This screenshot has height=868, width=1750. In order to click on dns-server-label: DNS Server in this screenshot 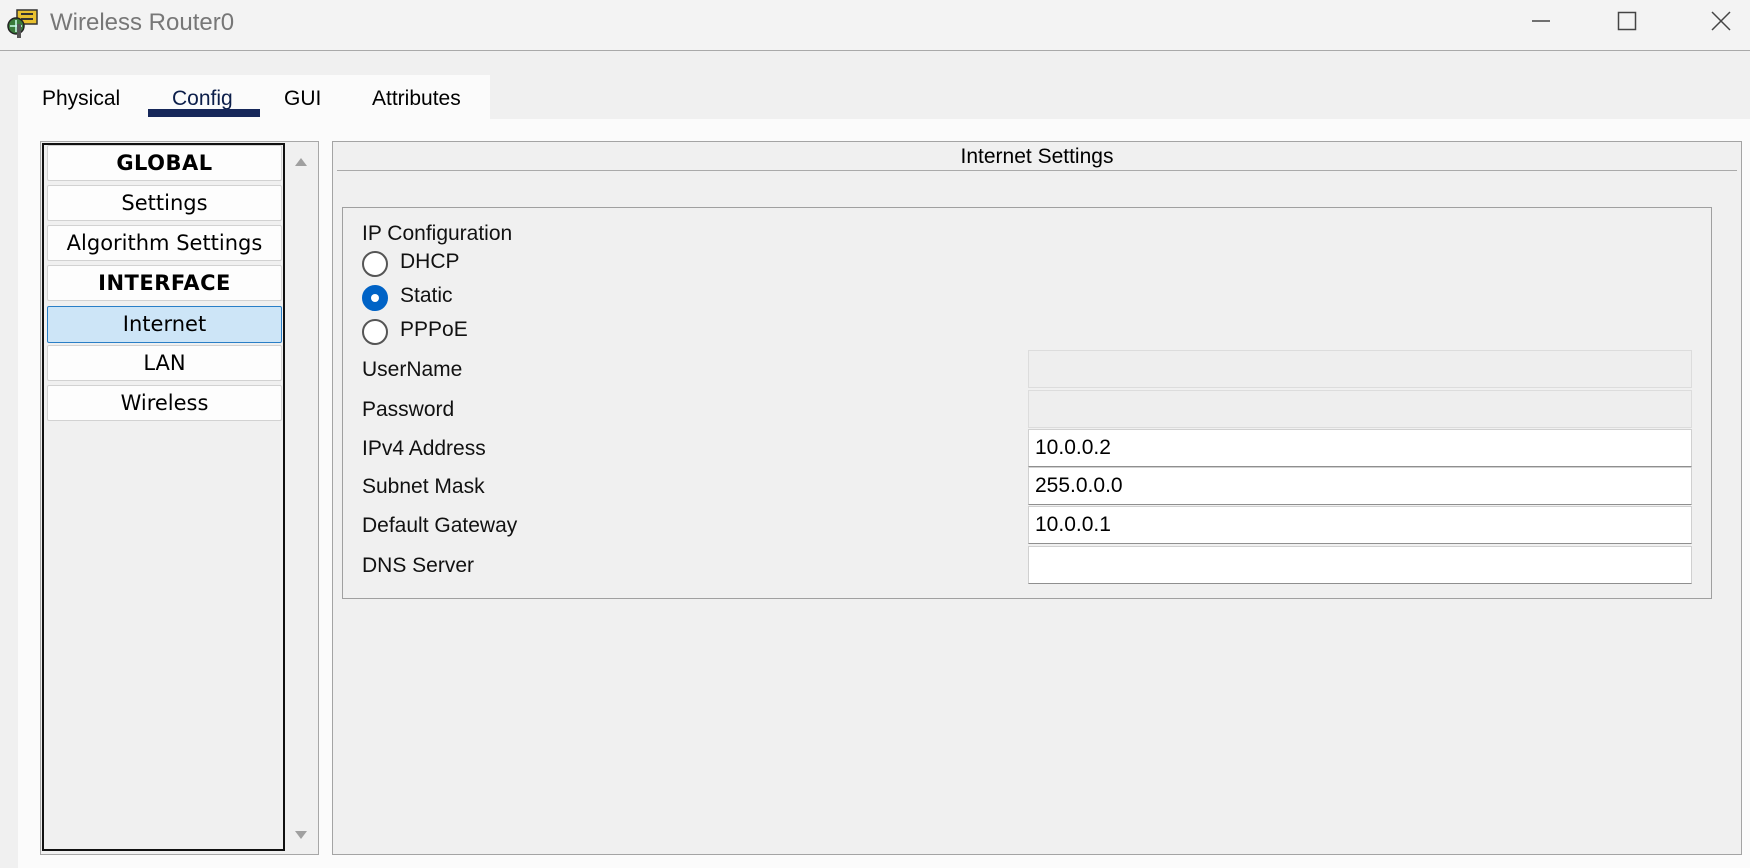, I will do `click(418, 565)`.